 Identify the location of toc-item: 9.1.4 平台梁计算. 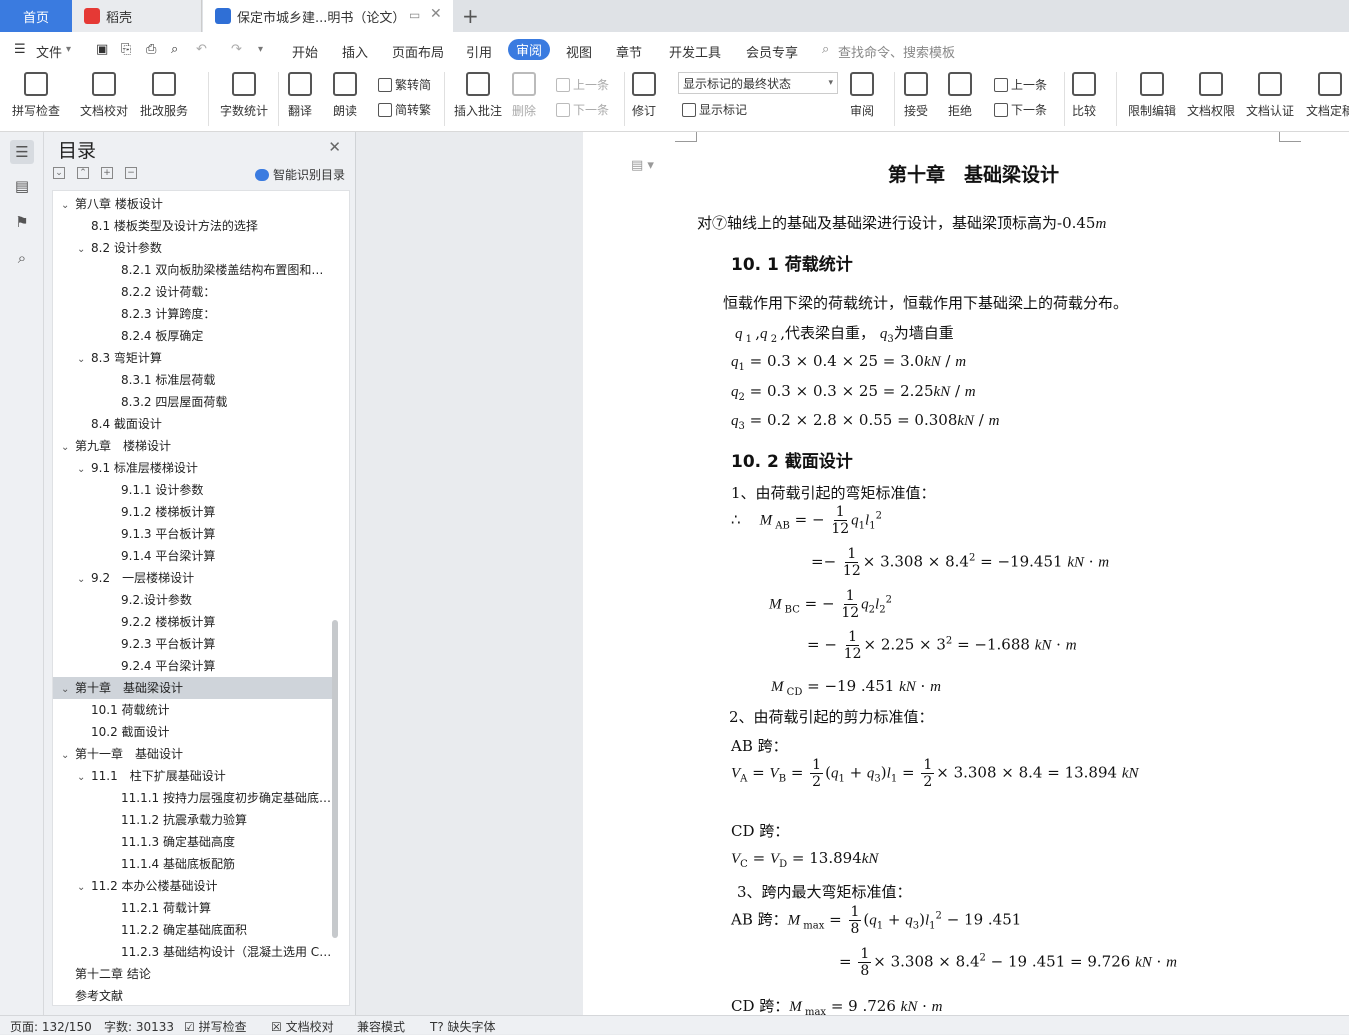
(193, 556).